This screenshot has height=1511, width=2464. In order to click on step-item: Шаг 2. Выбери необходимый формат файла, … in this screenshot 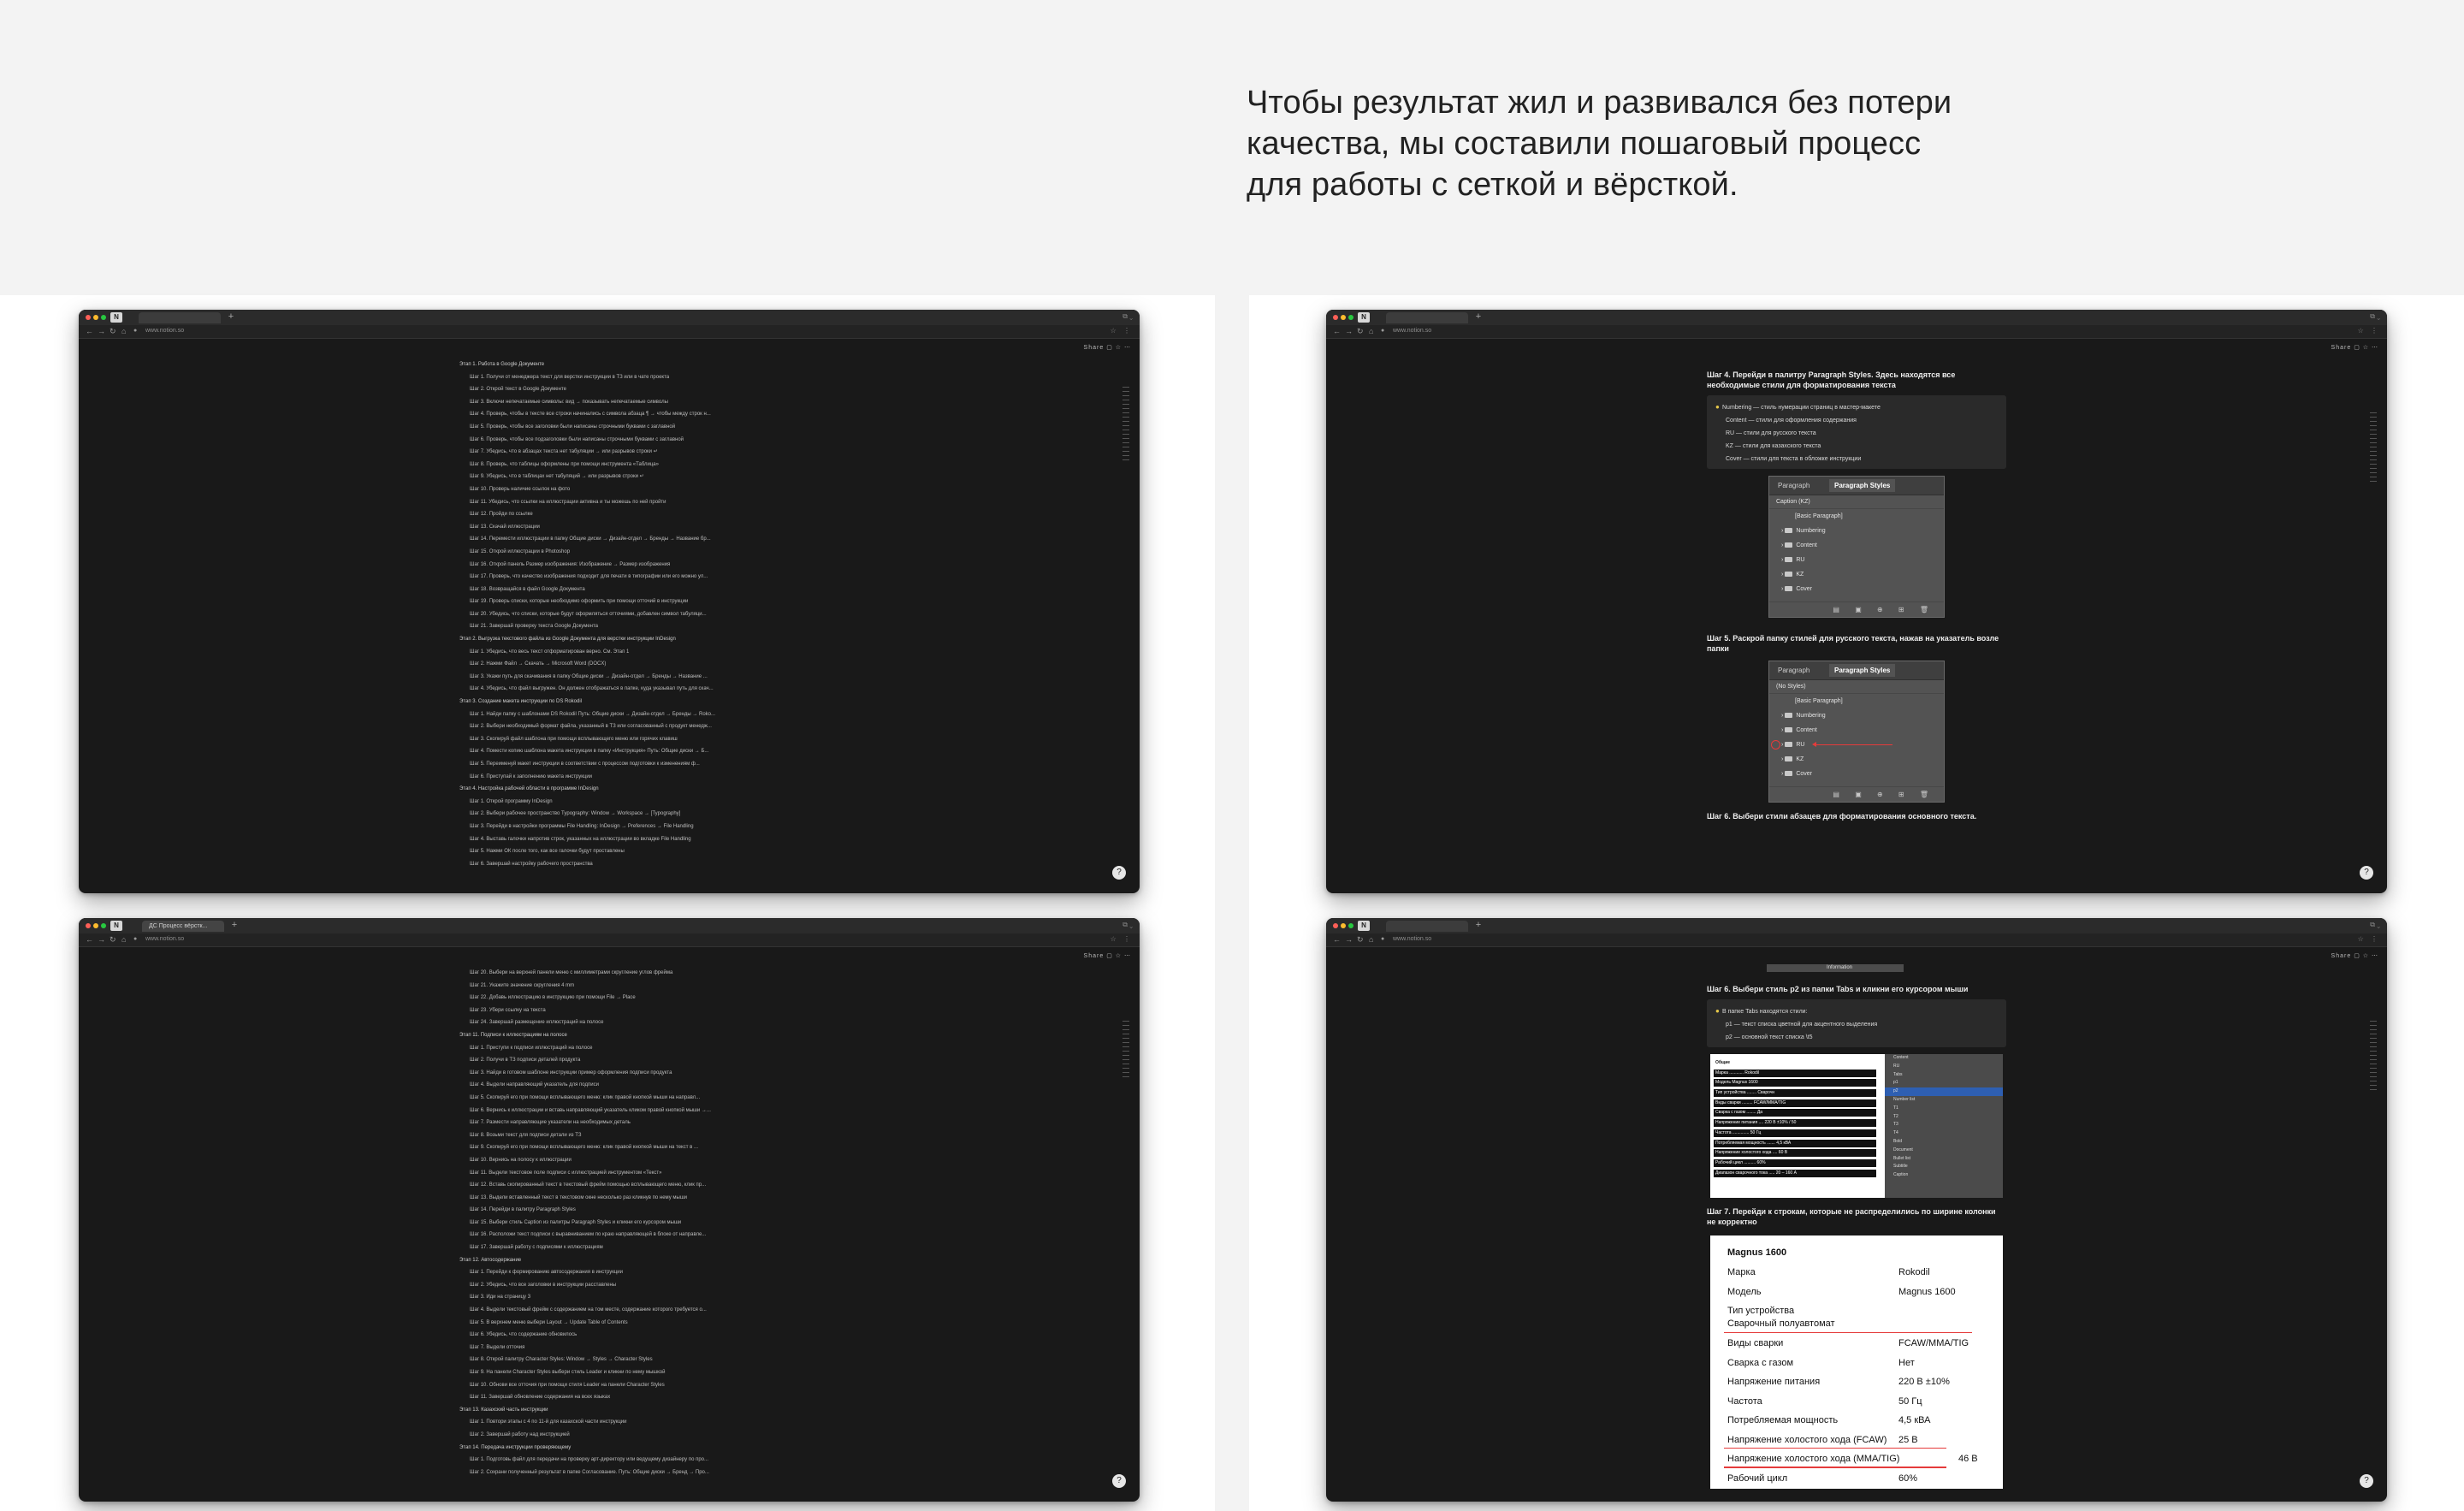, I will do `click(613, 726)`.